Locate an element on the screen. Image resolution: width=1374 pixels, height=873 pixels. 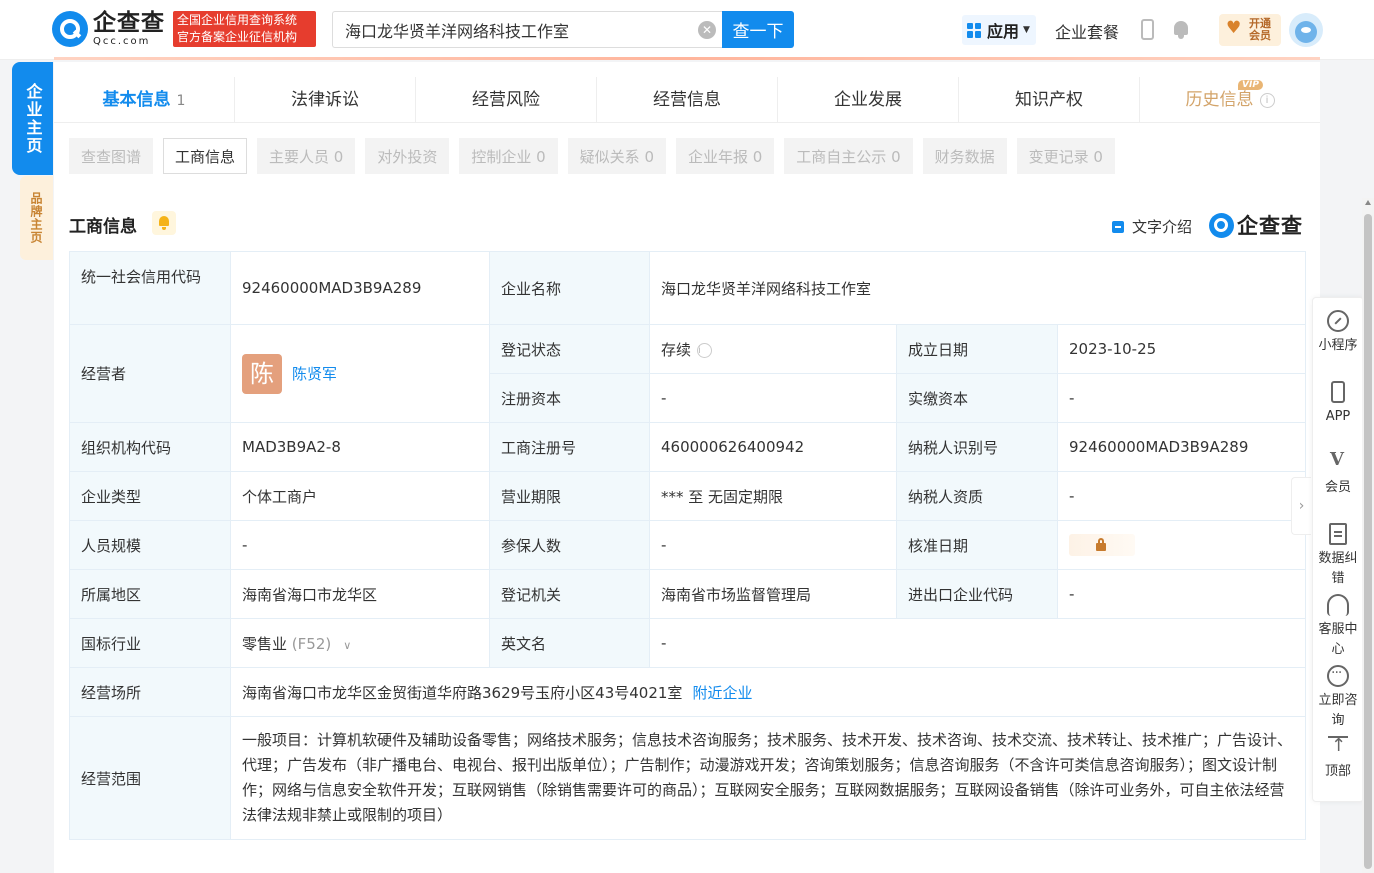
scroll-up-arrow-icon is located at coordinates (1368, 202).